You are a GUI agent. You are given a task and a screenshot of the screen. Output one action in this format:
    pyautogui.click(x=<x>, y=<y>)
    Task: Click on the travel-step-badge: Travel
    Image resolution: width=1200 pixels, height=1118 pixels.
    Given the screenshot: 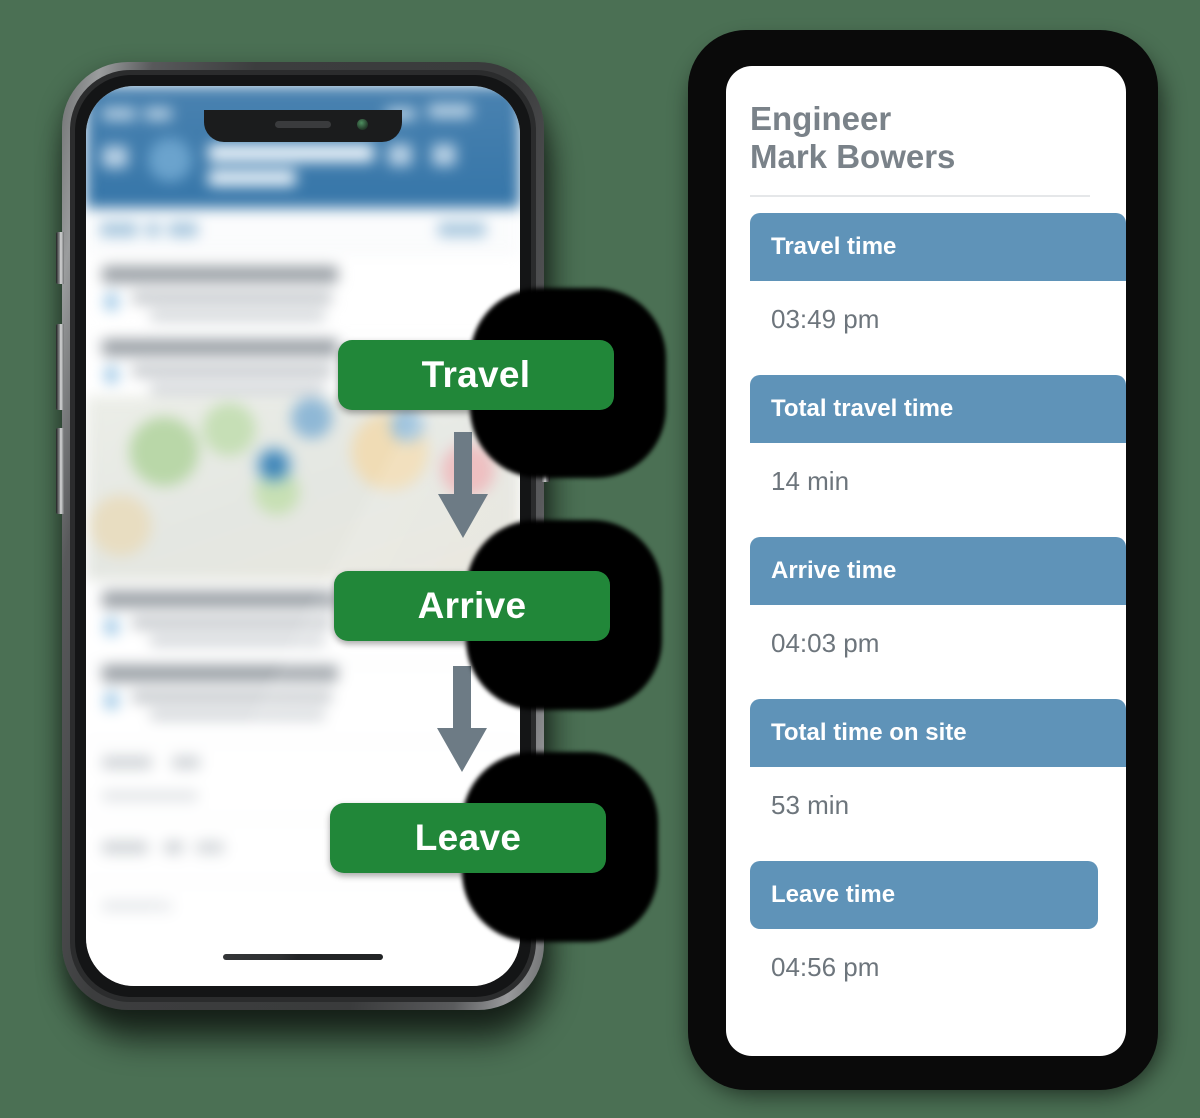 What is the action you would take?
    pyautogui.click(x=476, y=375)
    